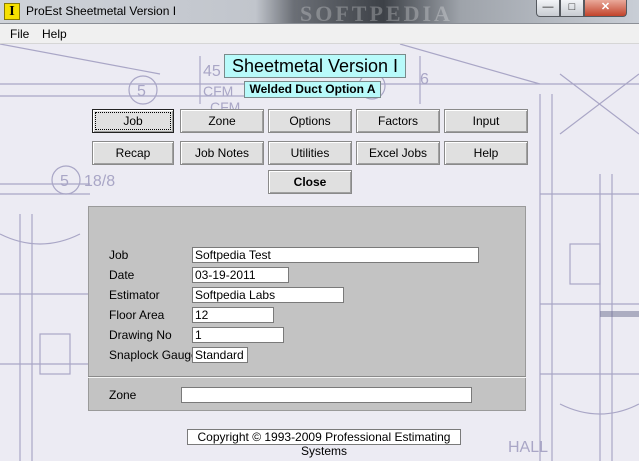  What do you see at coordinates (141, 91) in the screenshot?
I see `bg-number-1: 5` at bounding box center [141, 91].